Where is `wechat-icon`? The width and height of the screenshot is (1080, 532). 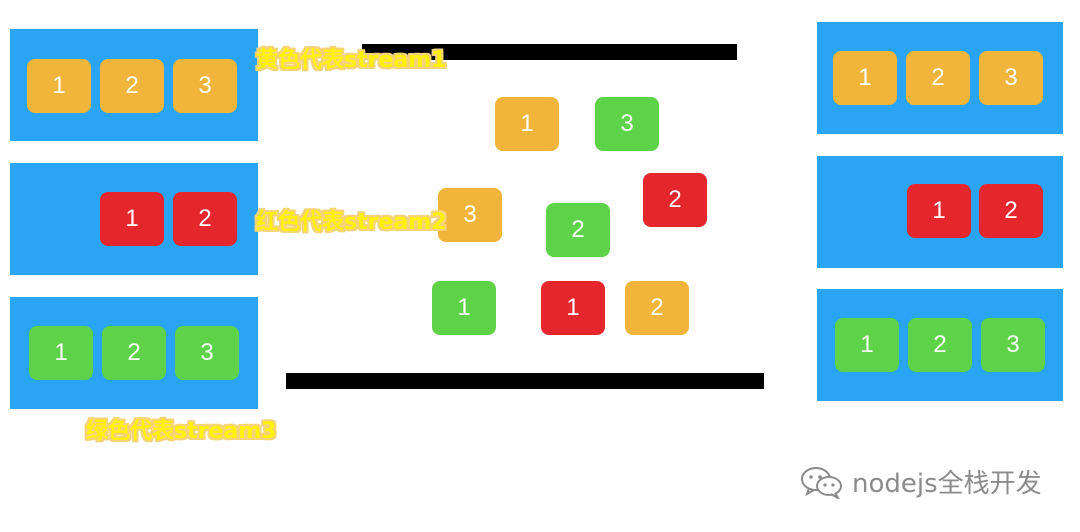
wechat-icon is located at coordinates (821, 482).